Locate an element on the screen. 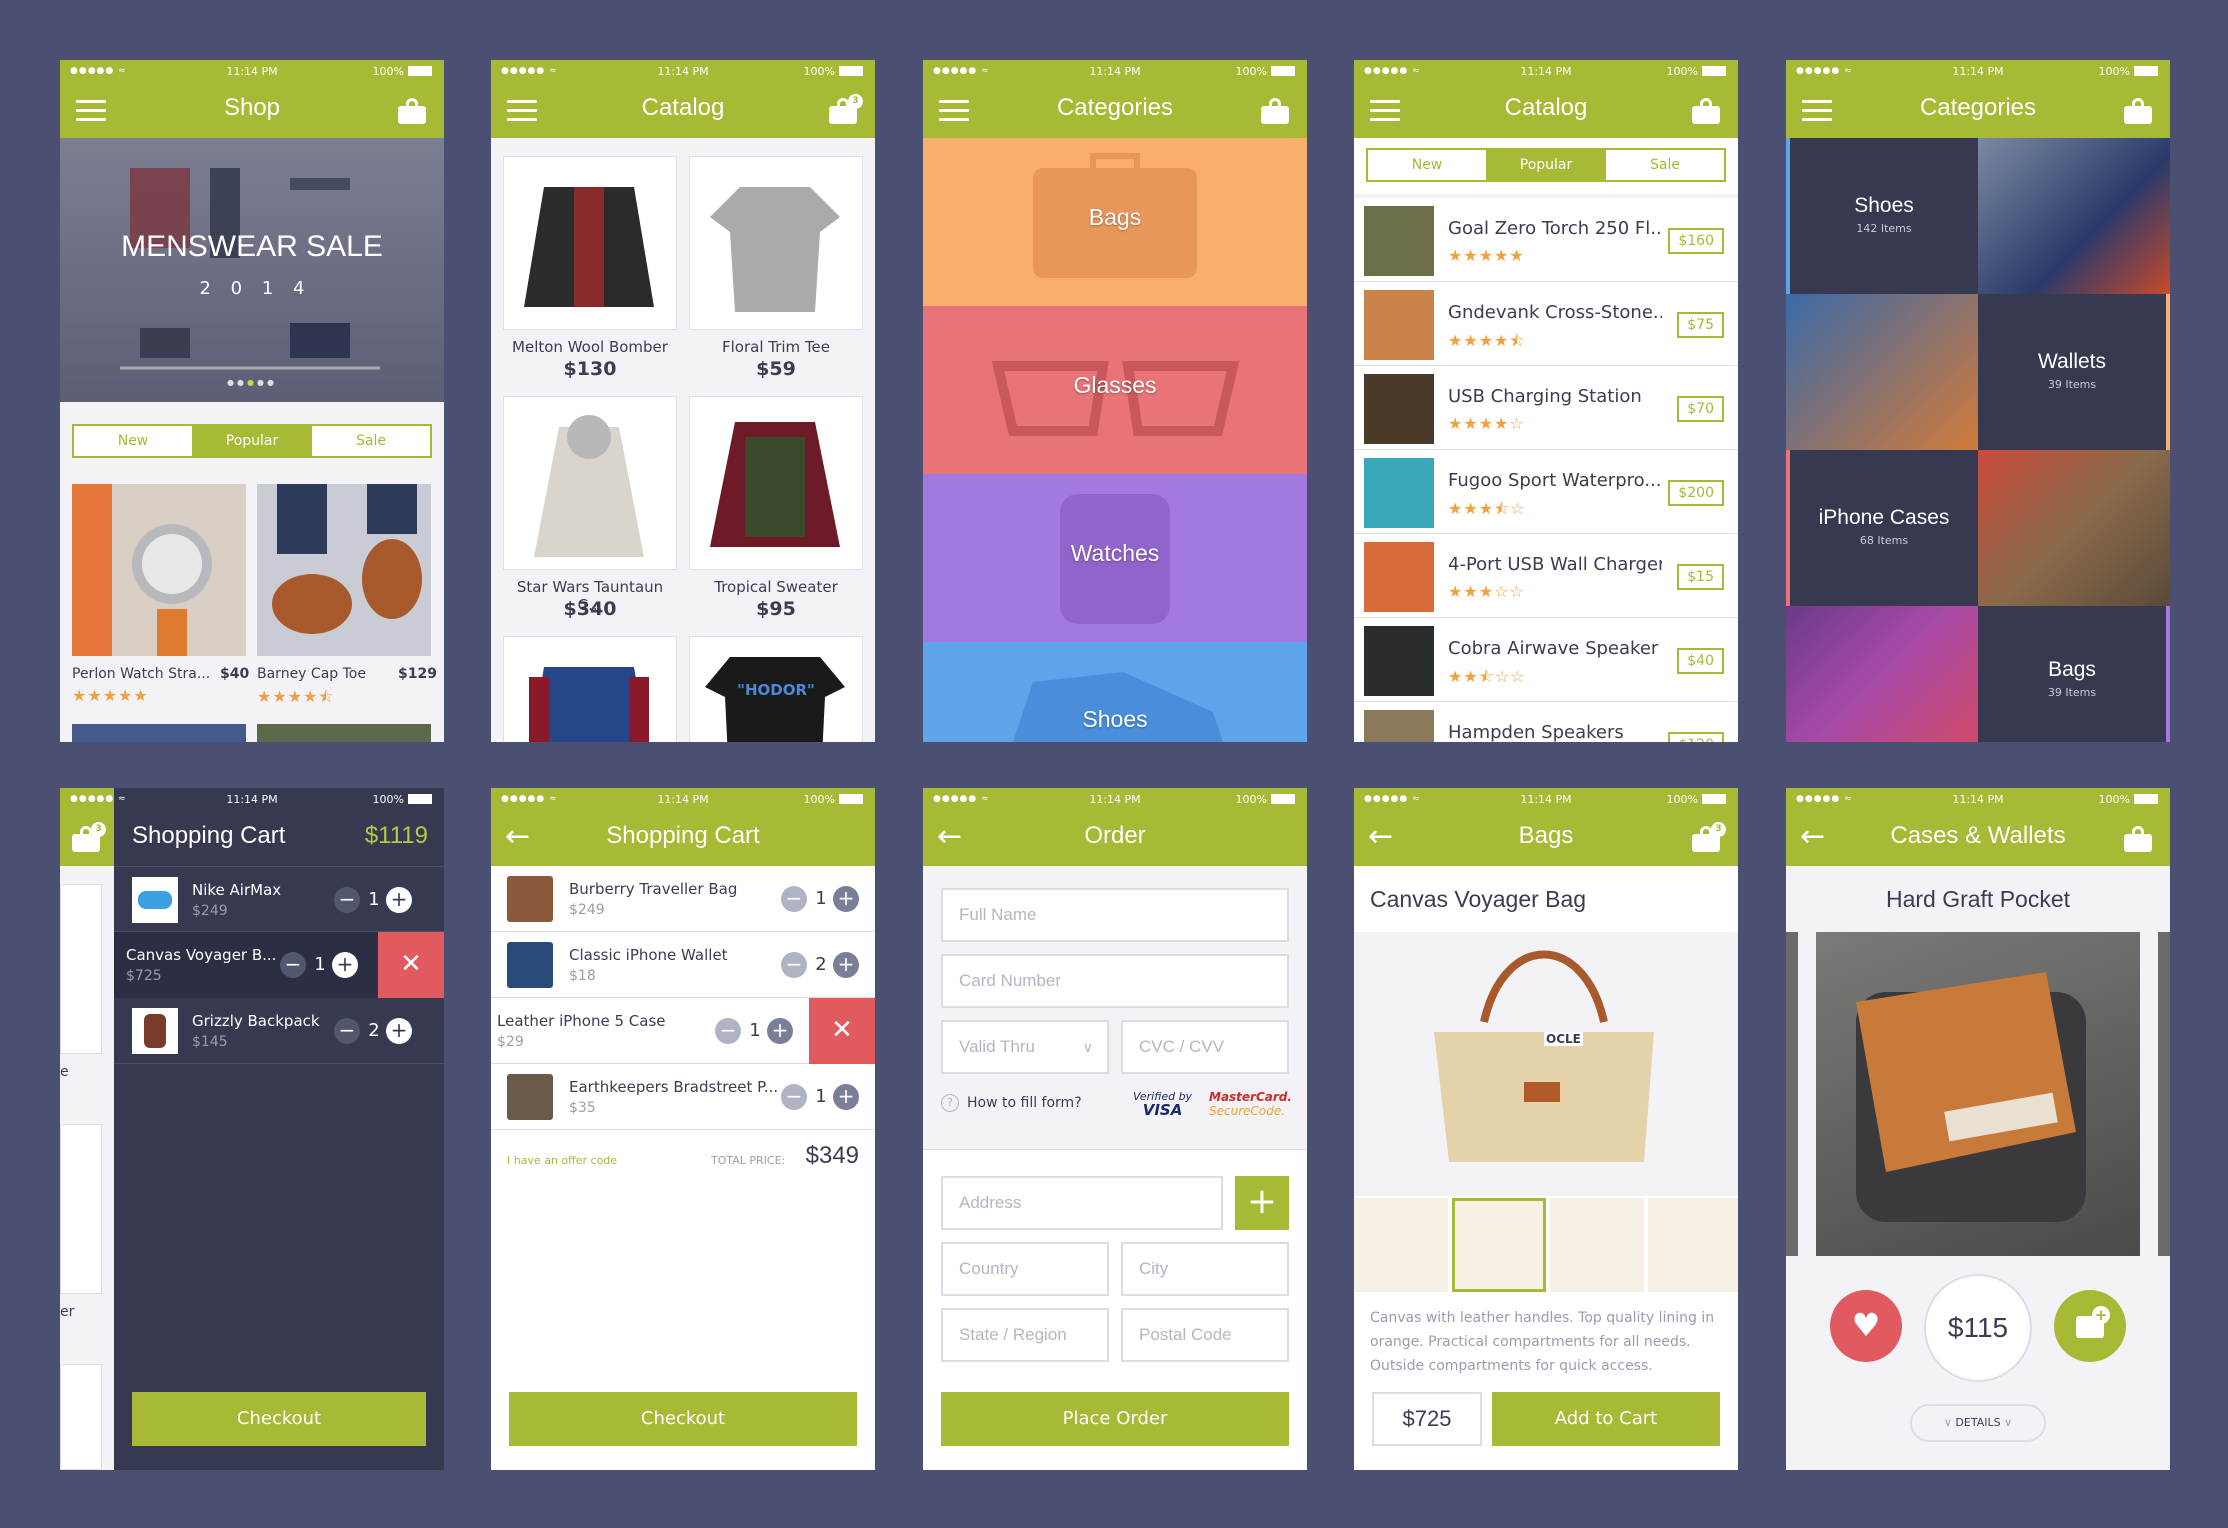 The height and width of the screenshot is (1528, 2228). postal-code-input: Postal Code is located at coordinates (1205, 1335).